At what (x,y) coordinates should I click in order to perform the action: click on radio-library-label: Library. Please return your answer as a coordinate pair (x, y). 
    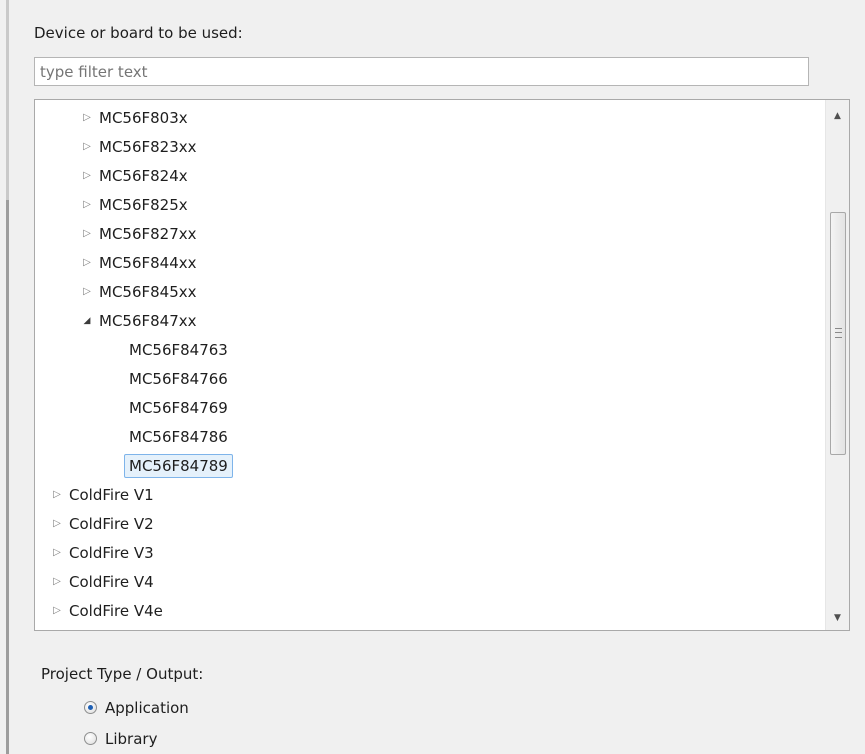
    Looking at the image, I should click on (131, 739).